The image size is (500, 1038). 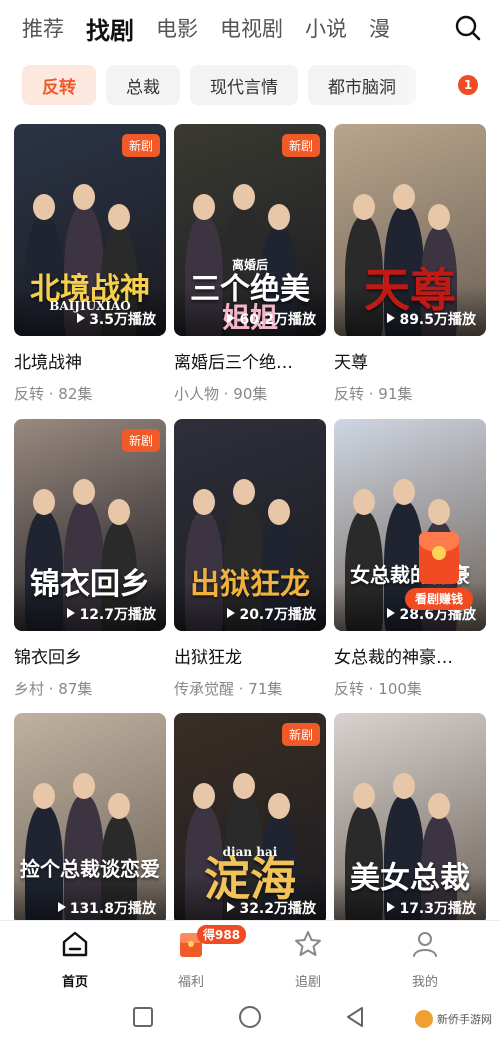 I want to click on drama-meta: 反转 · 82集, so click(x=53, y=394).